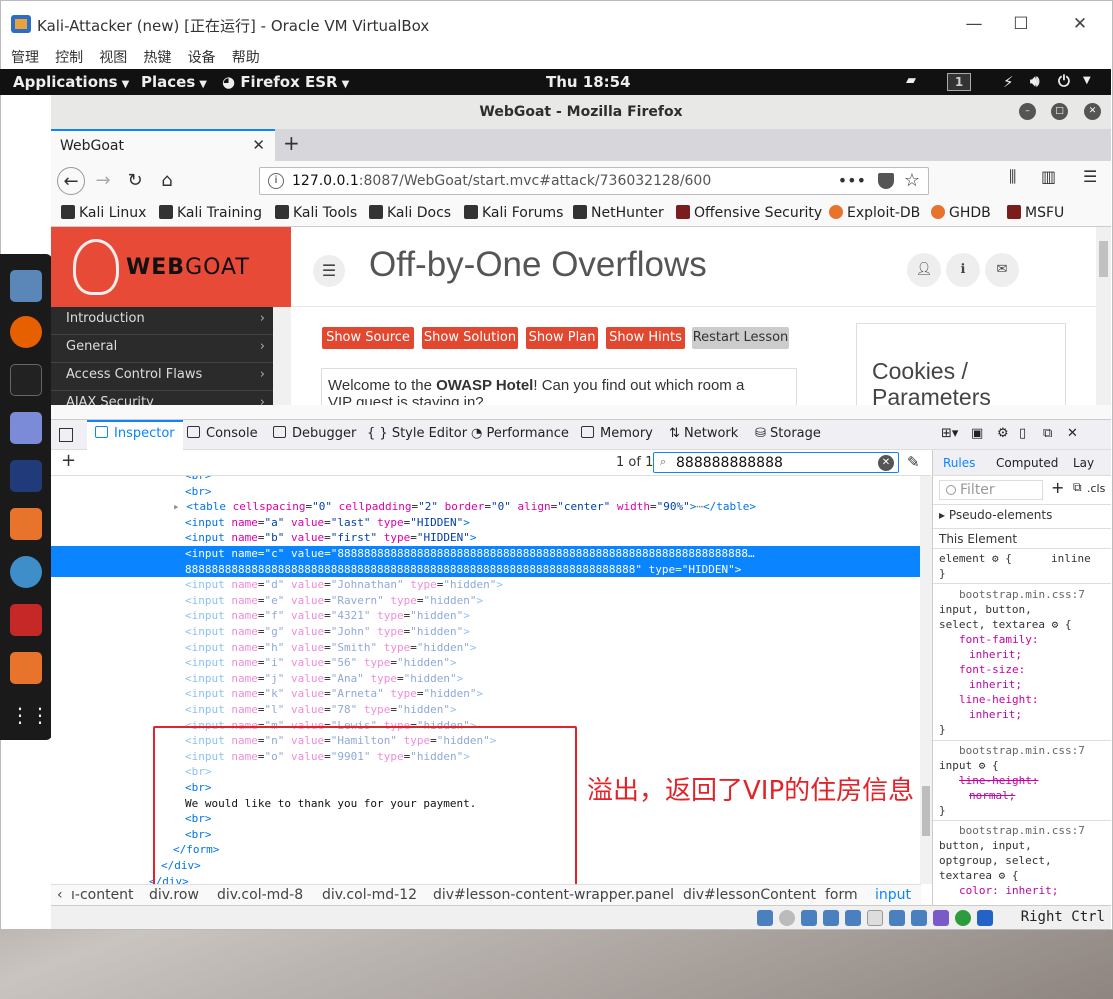 This screenshot has height=999, width=1113. What do you see at coordinates (291, 143) in the screenshot?
I see `new-tab-button: +` at bounding box center [291, 143].